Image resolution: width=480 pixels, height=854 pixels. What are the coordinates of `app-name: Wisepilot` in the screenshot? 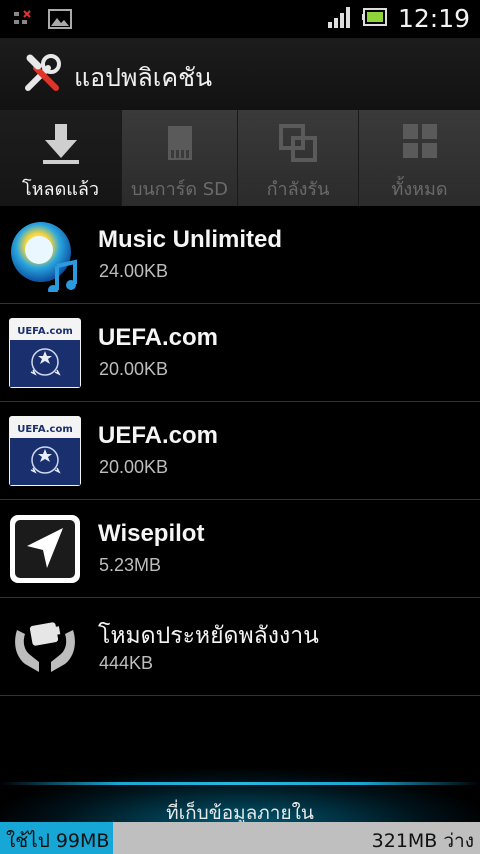 It's located at (151, 533).